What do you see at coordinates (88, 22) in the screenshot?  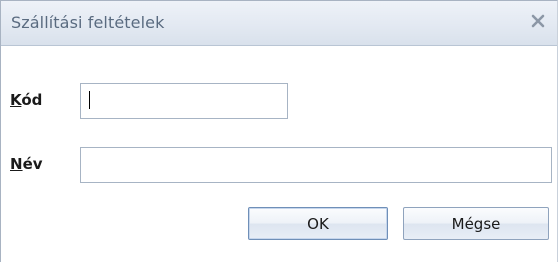 I see `dialog-title: Szállítási feltételek` at bounding box center [88, 22].